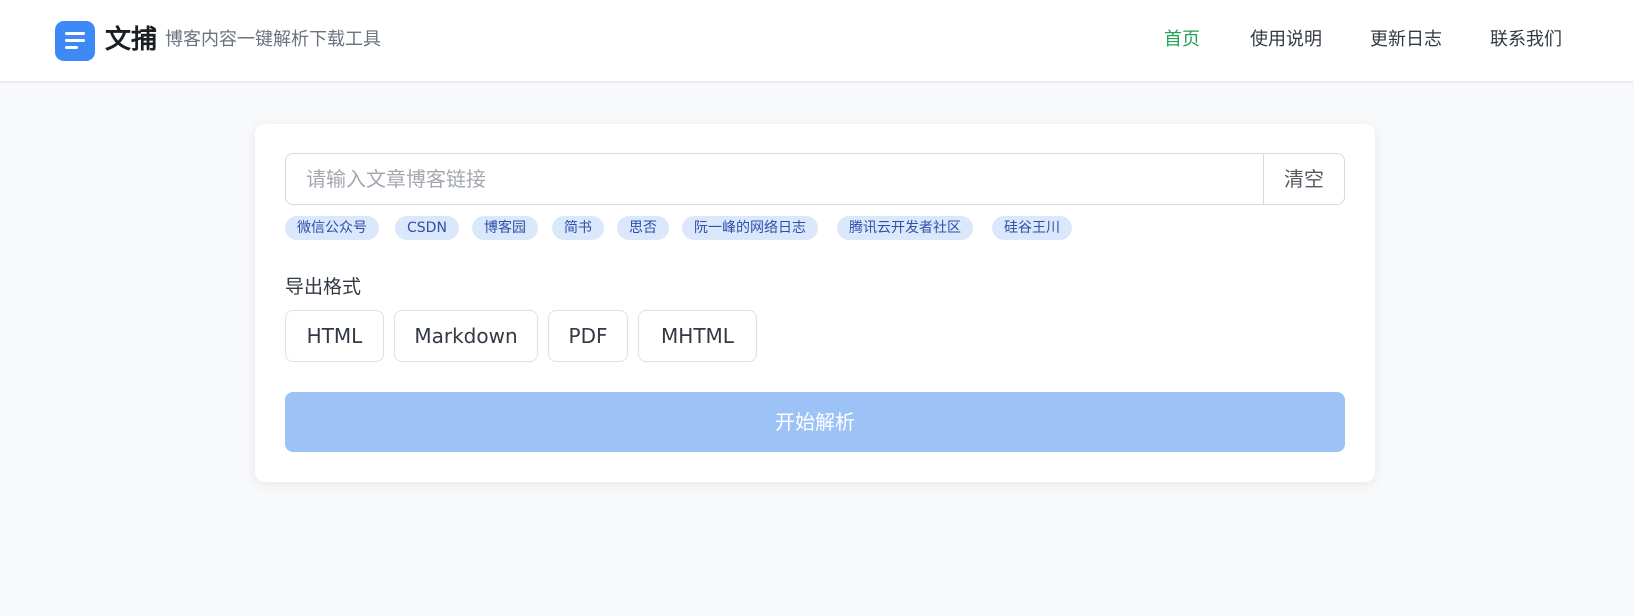 This screenshot has width=1634, height=616. I want to click on format-html-button: HTML, so click(334, 336).